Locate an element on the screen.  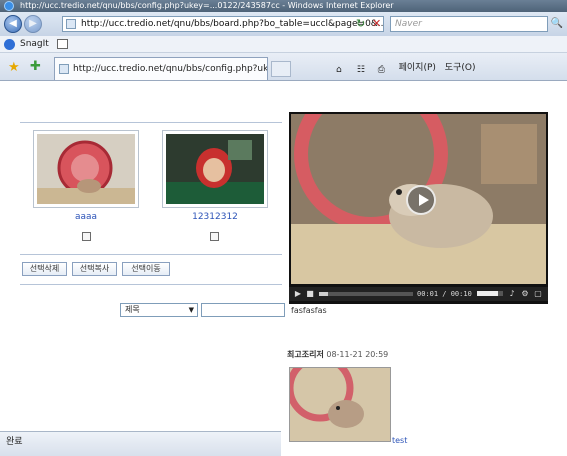
new-tab-button is located at coordinates (281, 69).